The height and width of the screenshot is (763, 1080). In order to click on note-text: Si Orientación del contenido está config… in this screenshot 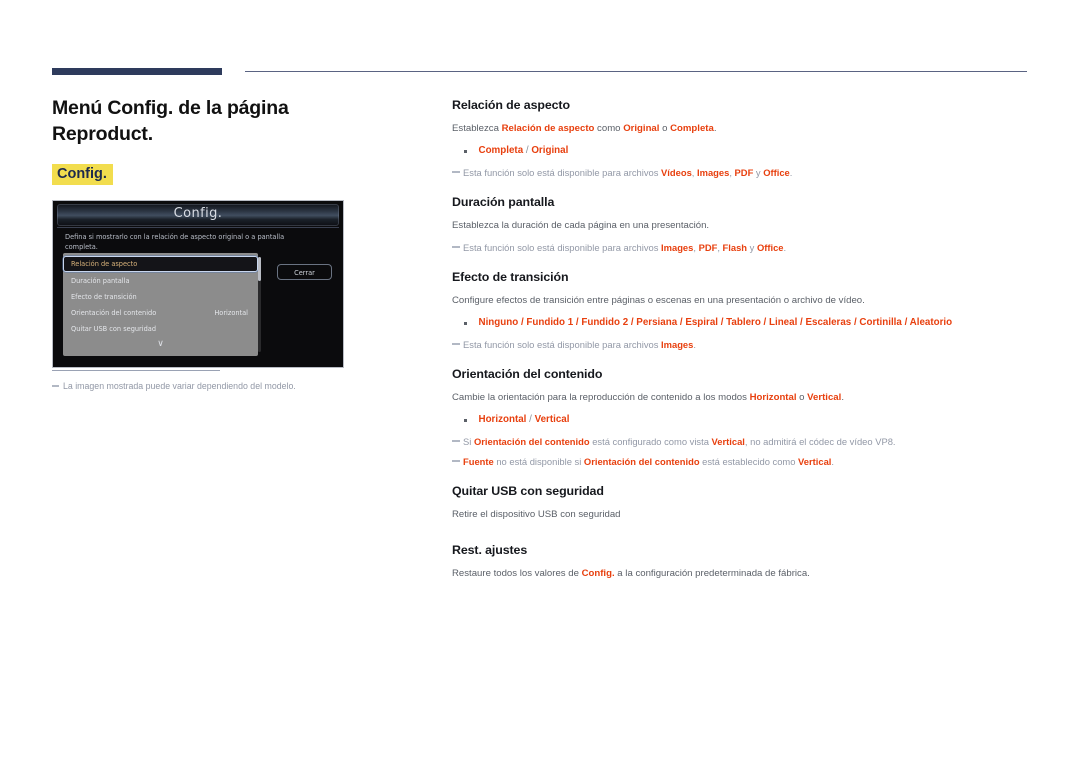, I will do `click(679, 442)`.